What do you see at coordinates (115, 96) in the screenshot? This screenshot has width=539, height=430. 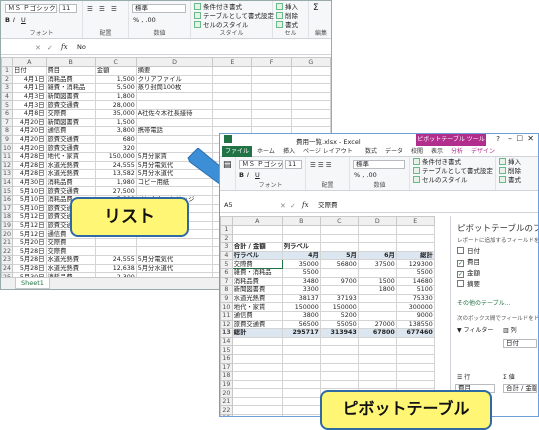 I see `table-cell: 1,800` at bounding box center [115, 96].